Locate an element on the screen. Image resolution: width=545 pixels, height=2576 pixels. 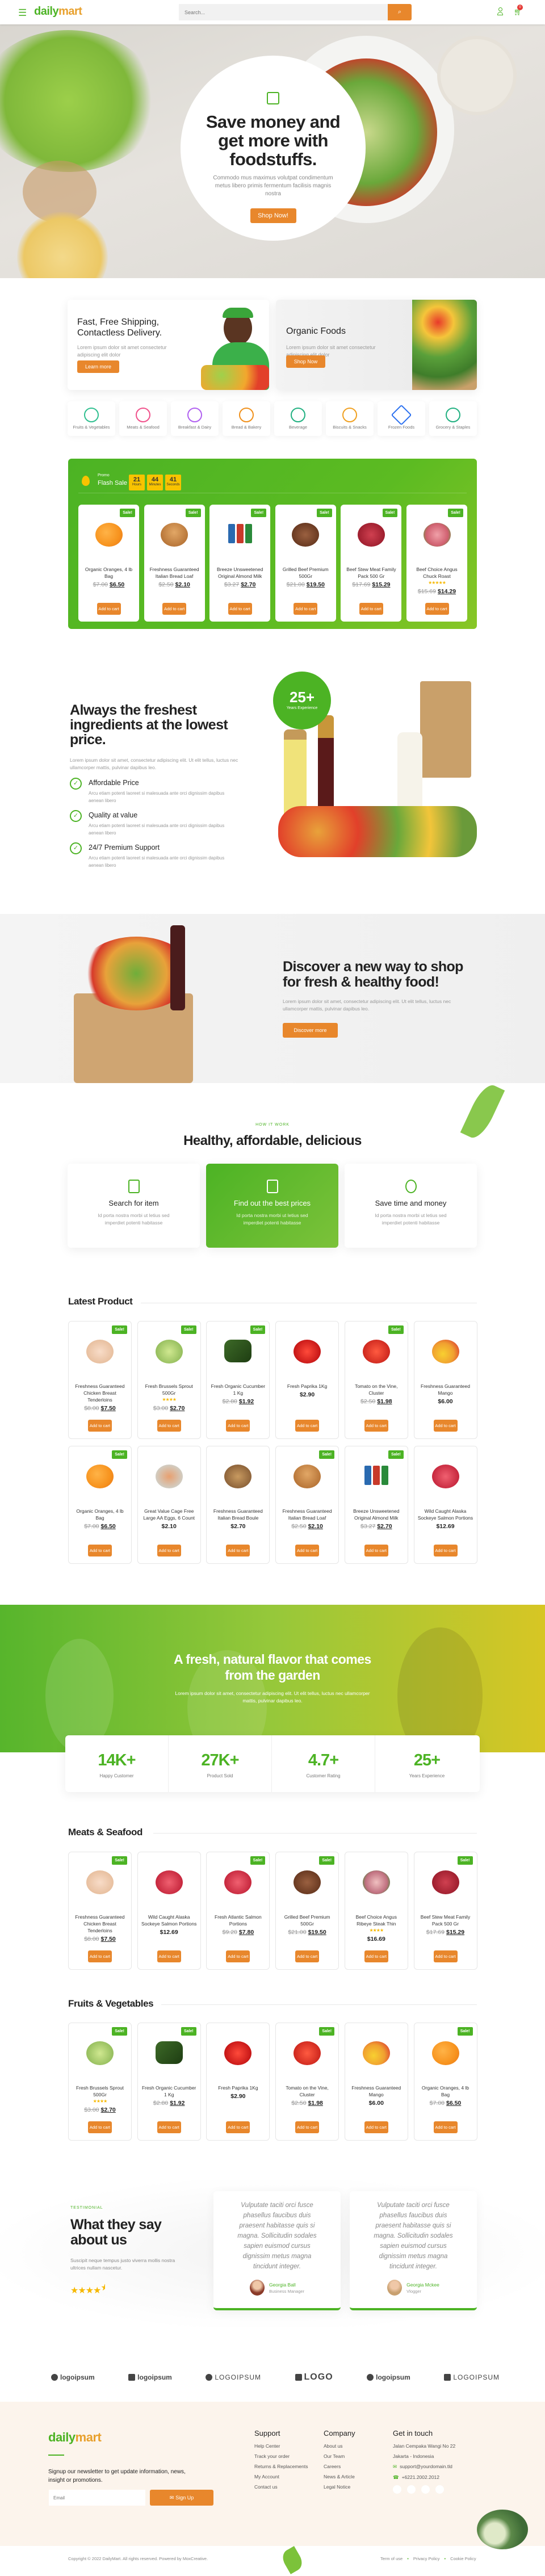
footer-link: Track your order is located at coordinates (281, 2456).